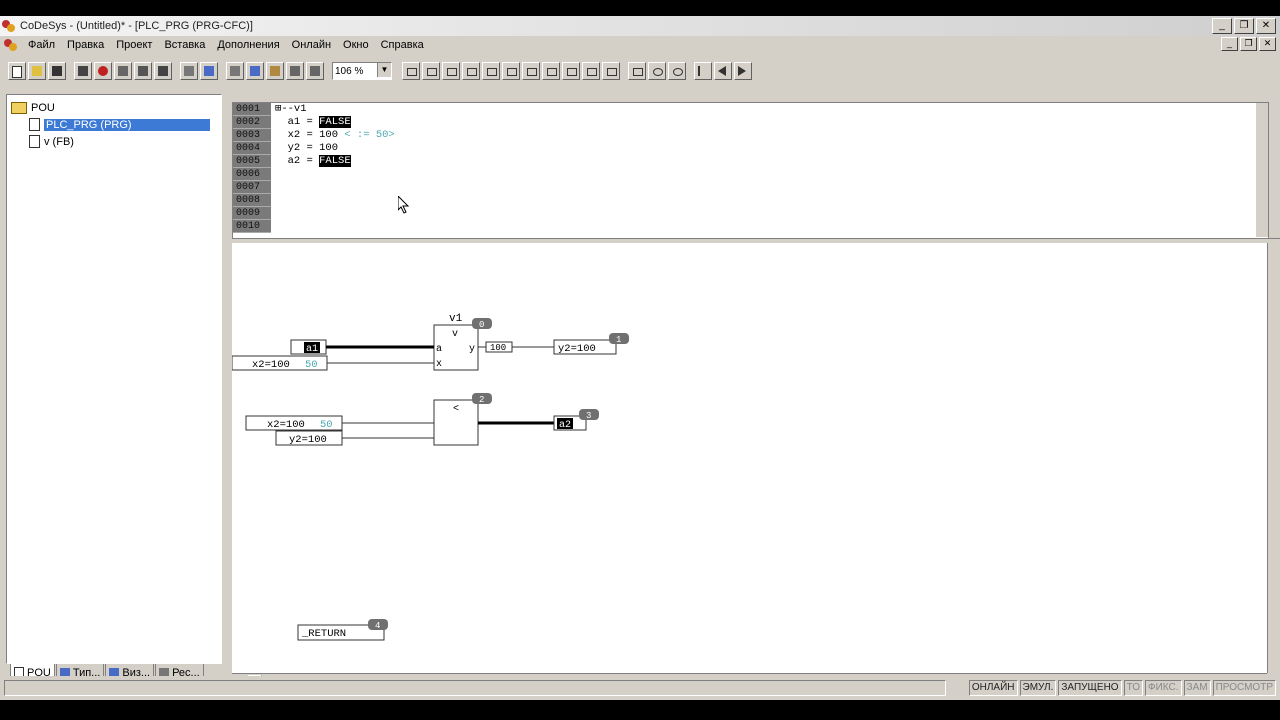  Describe the element at coordinates (17, 71) in the screenshot. I see `new-icon` at that location.